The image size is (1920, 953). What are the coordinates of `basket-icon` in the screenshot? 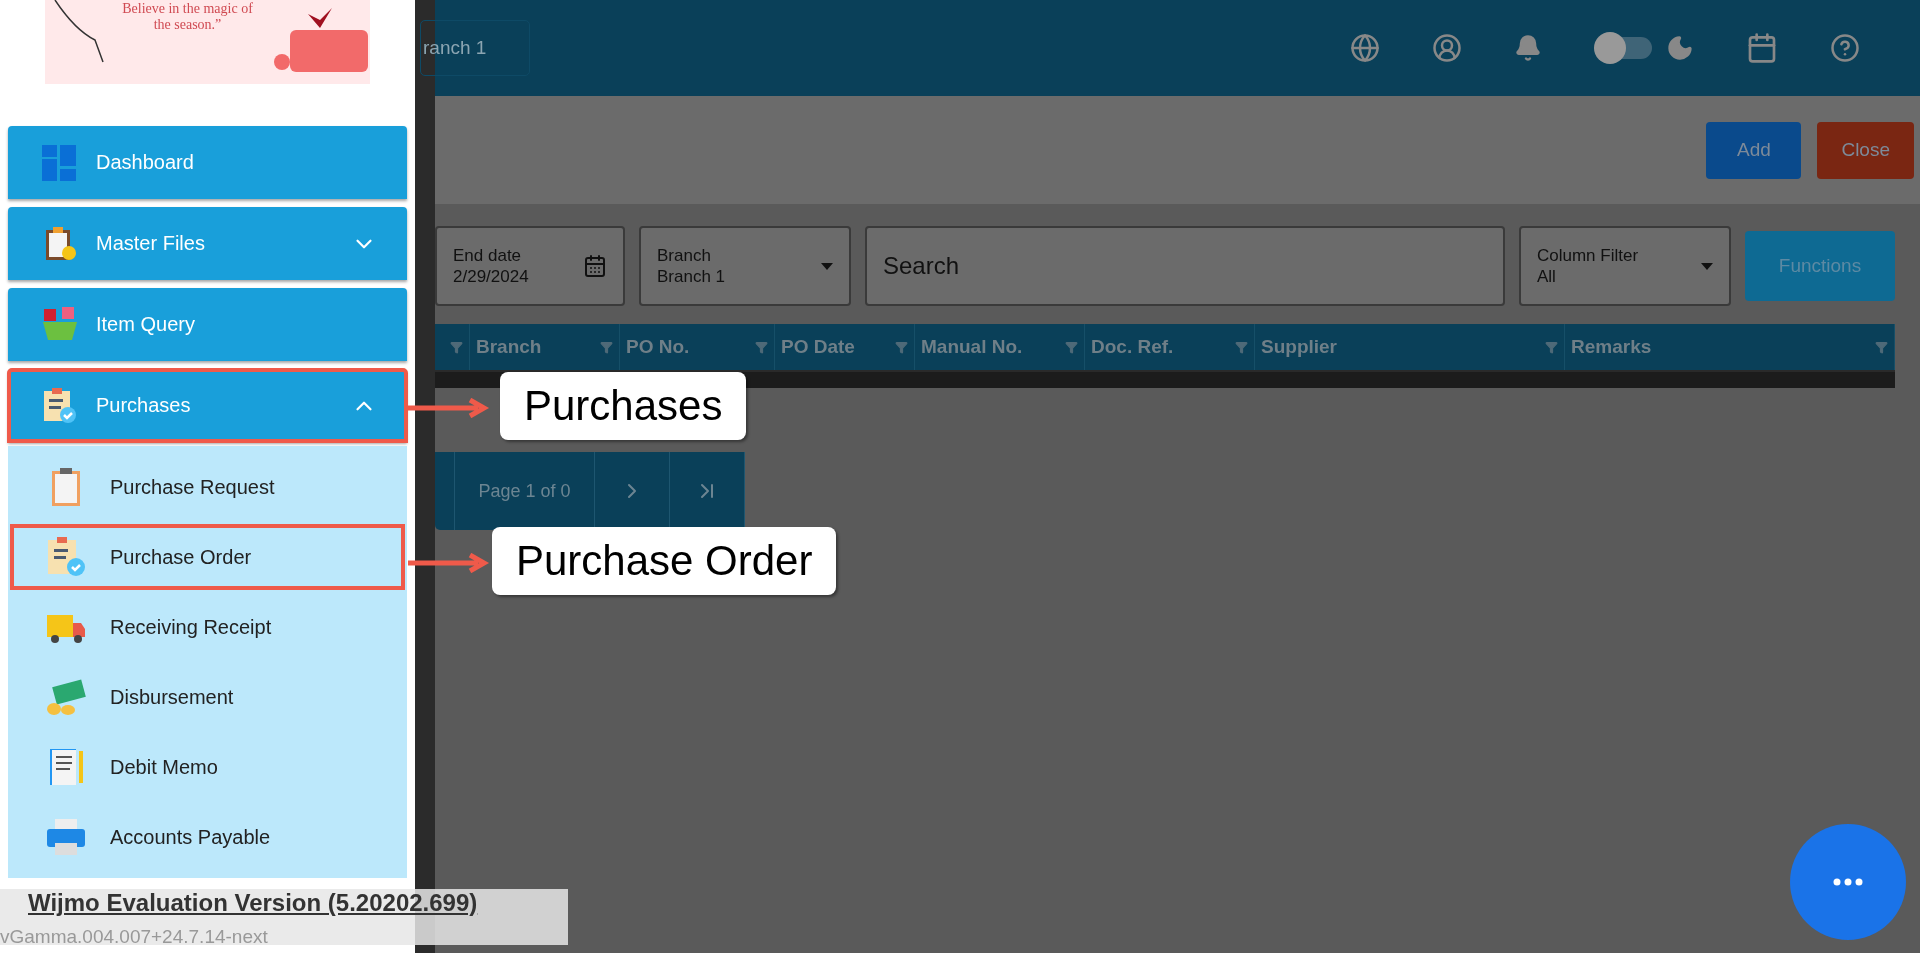 It's located at (60, 324).